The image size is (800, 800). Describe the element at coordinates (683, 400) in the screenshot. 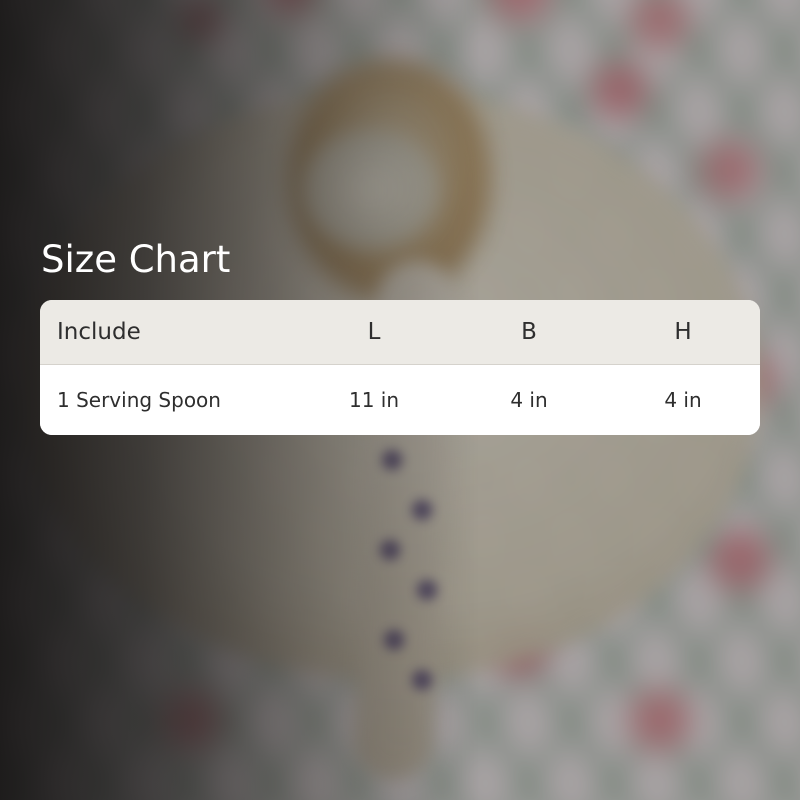

I see `cell-height: 4 in` at that location.